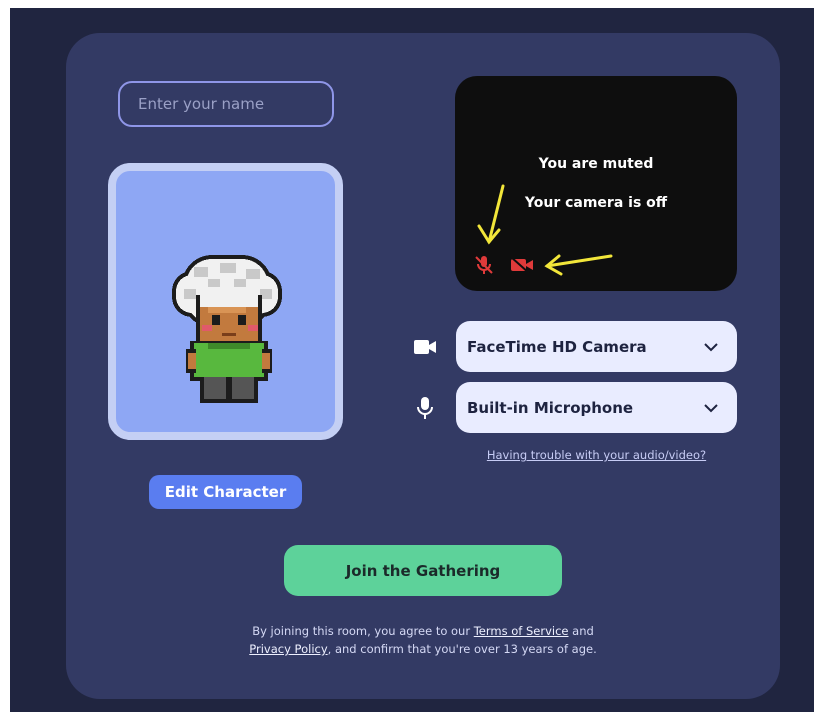 The height and width of the screenshot is (712, 814). What do you see at coordinates (596, 455) in the screenshot?
I see `av-help-link: Having trouble with your audio/video?` at bounding box center [596, 455].